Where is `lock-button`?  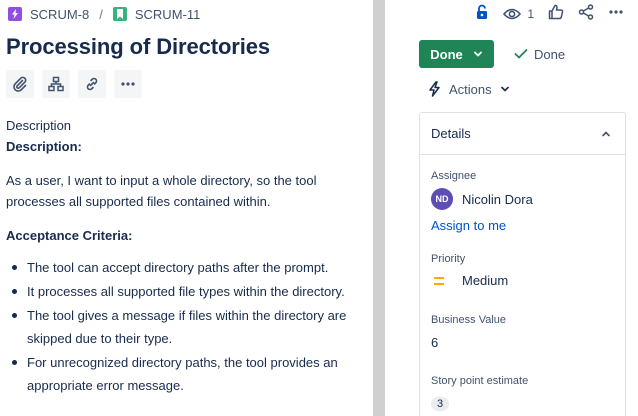
lock-button is located at coordinates (482, 14).